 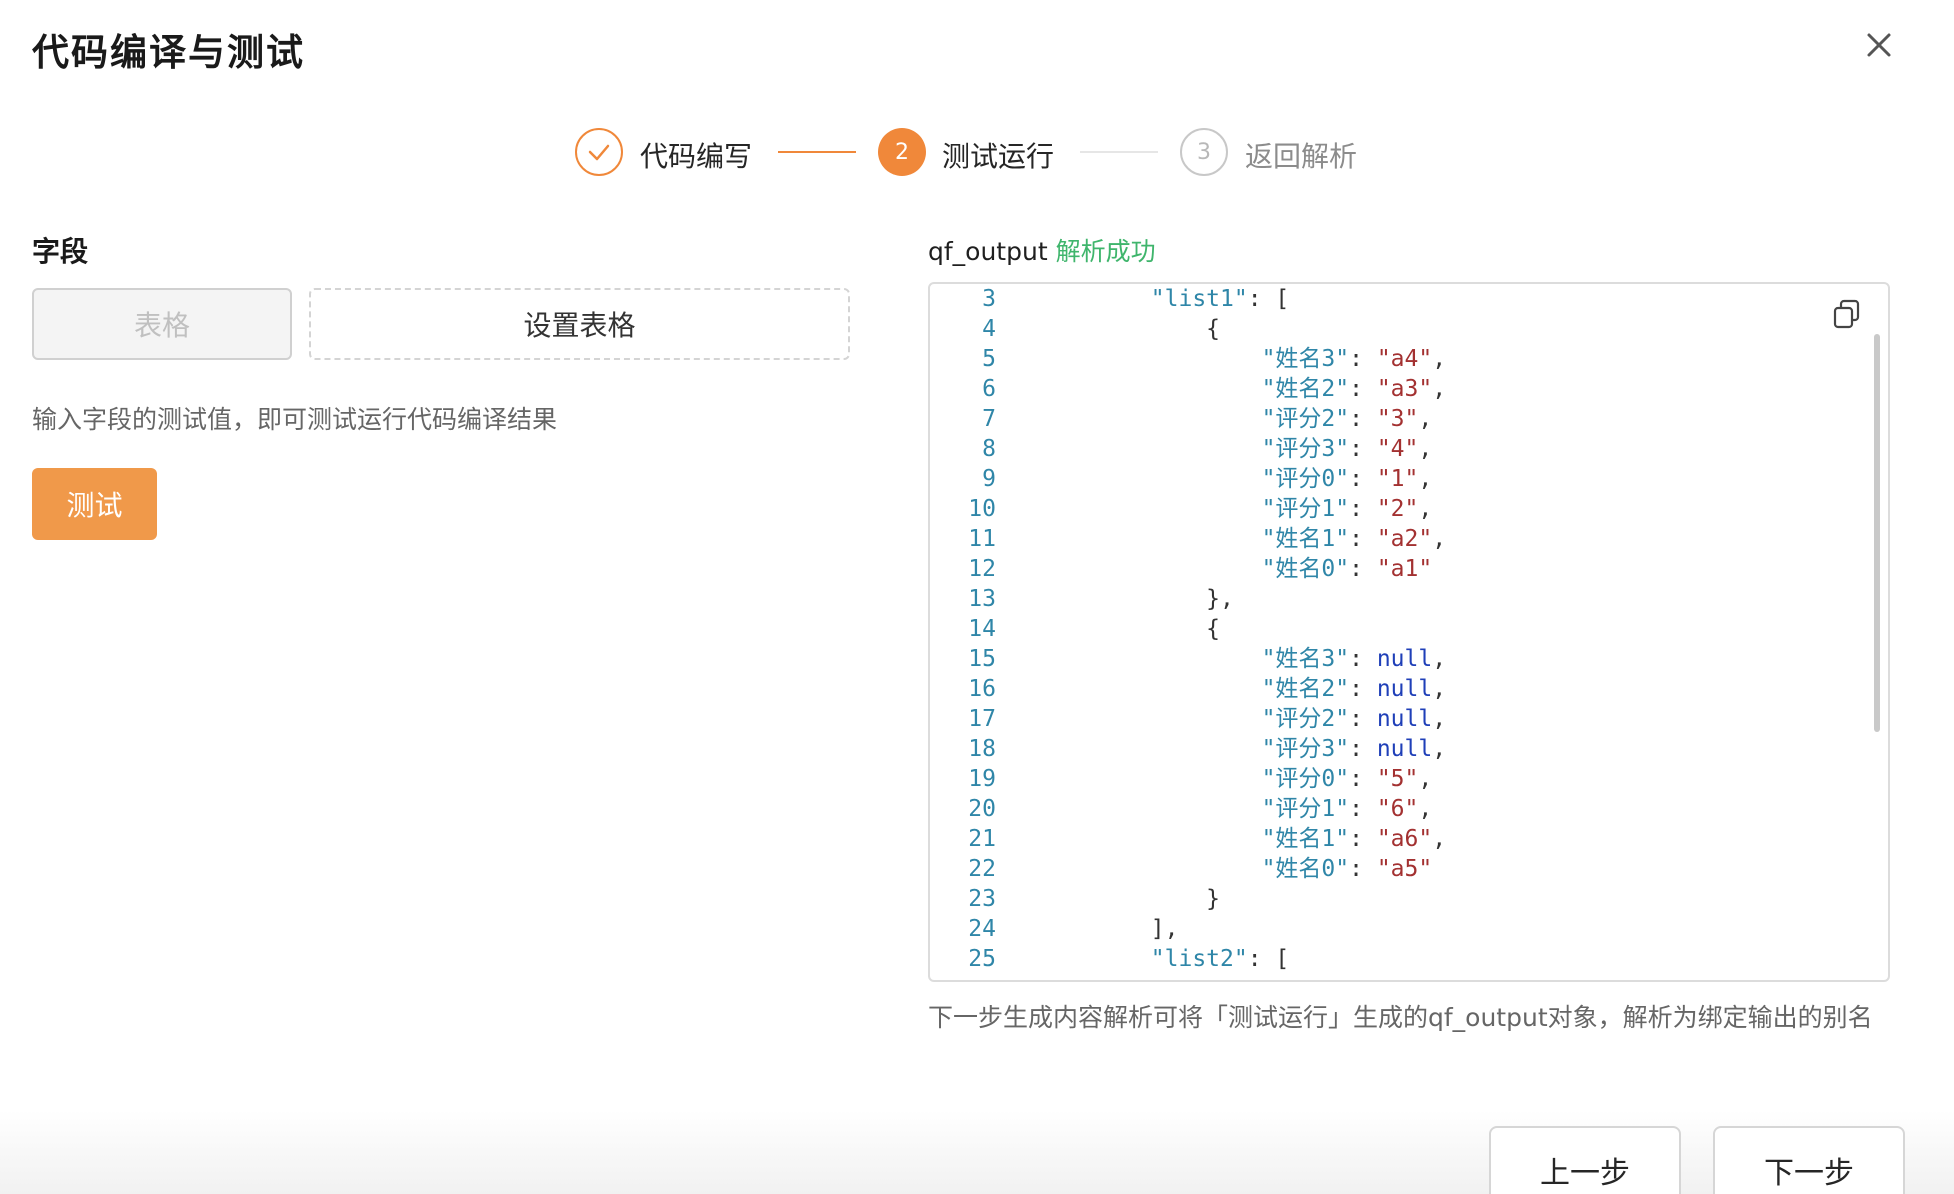 I want to click on code-token: "4", so click(x=1397, y=449).